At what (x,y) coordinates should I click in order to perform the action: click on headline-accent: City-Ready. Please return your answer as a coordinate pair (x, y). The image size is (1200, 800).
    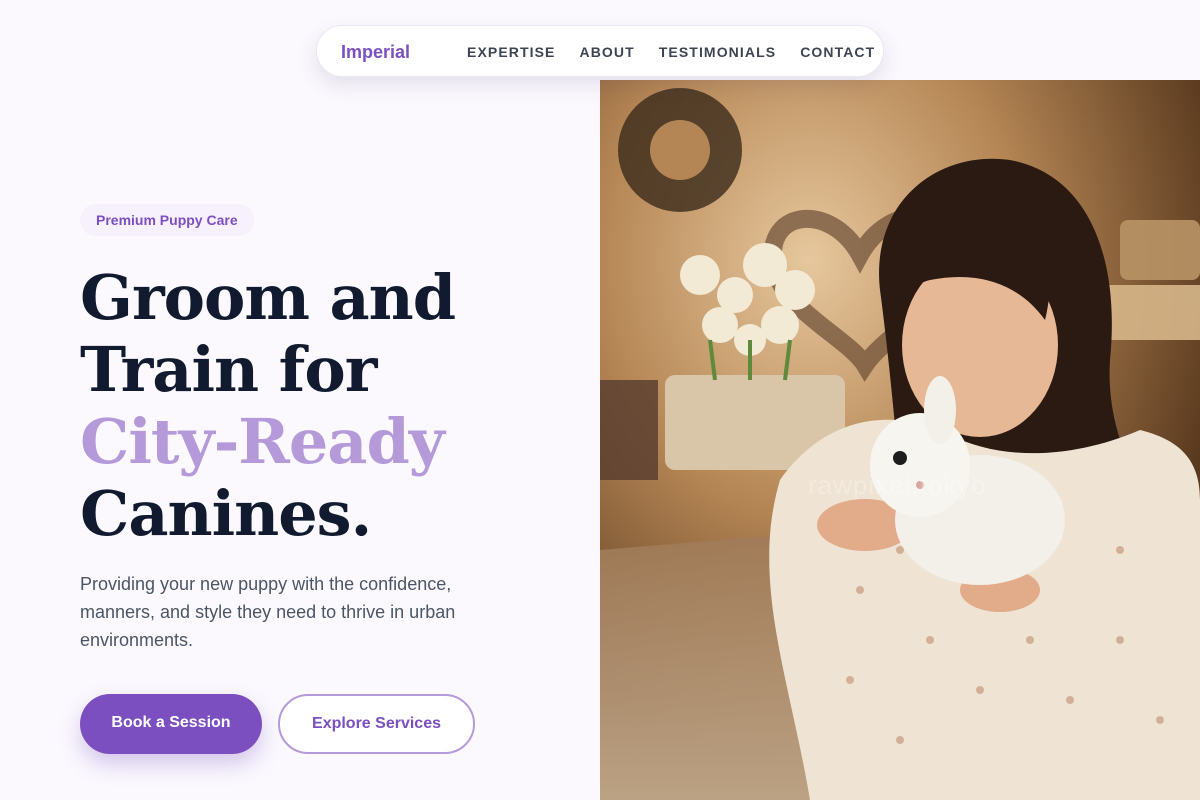
    Looking at the image, I should click on (262, 441).